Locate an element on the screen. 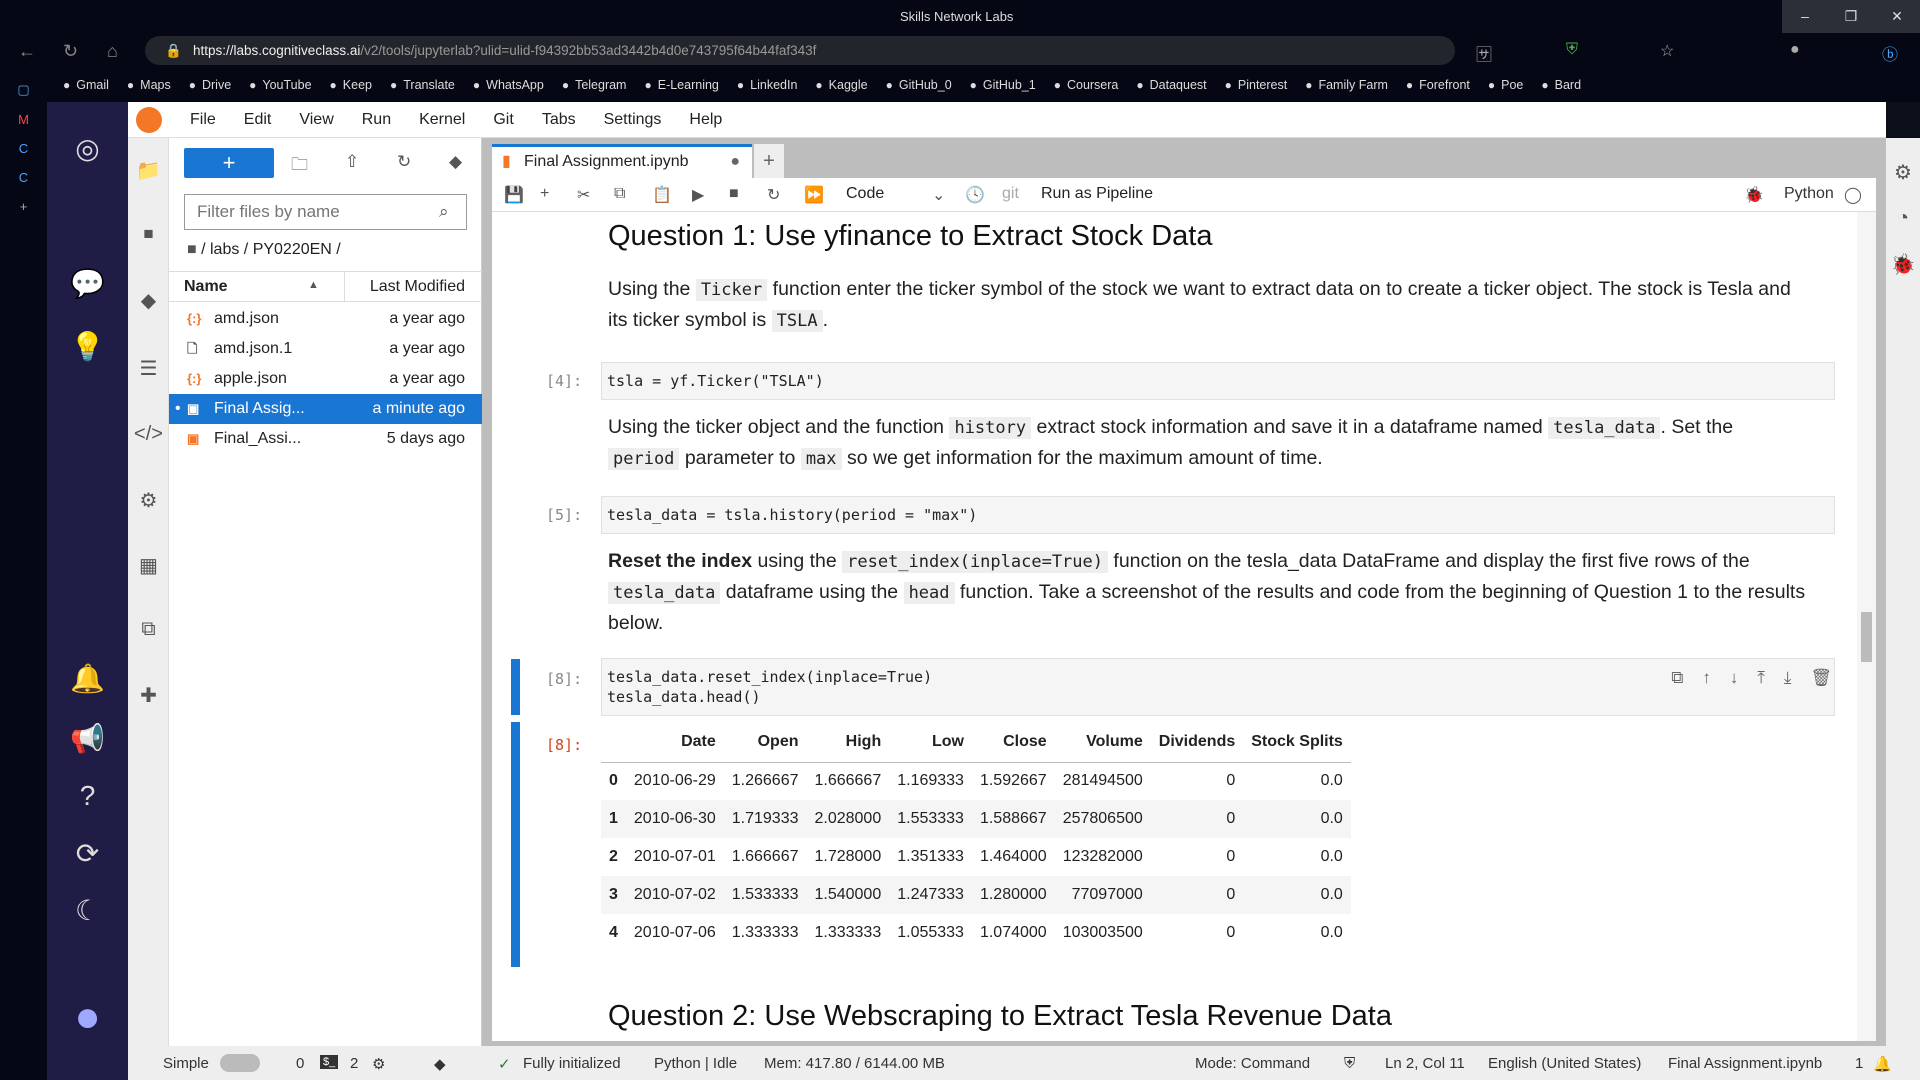  menu-edit: Edit is located at coordinates (258, 120).